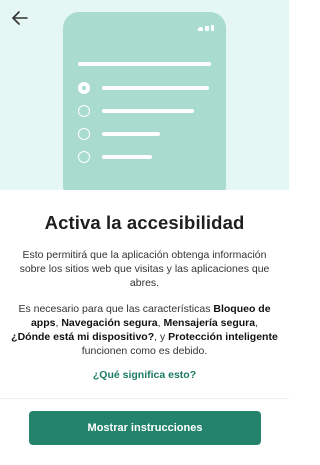 The width and height of the screenshot is (320, 465). Describe the element at coordinates (223, 337) in the screenshot. I see `feature-smart-protection: Protección inteligente` at that location.